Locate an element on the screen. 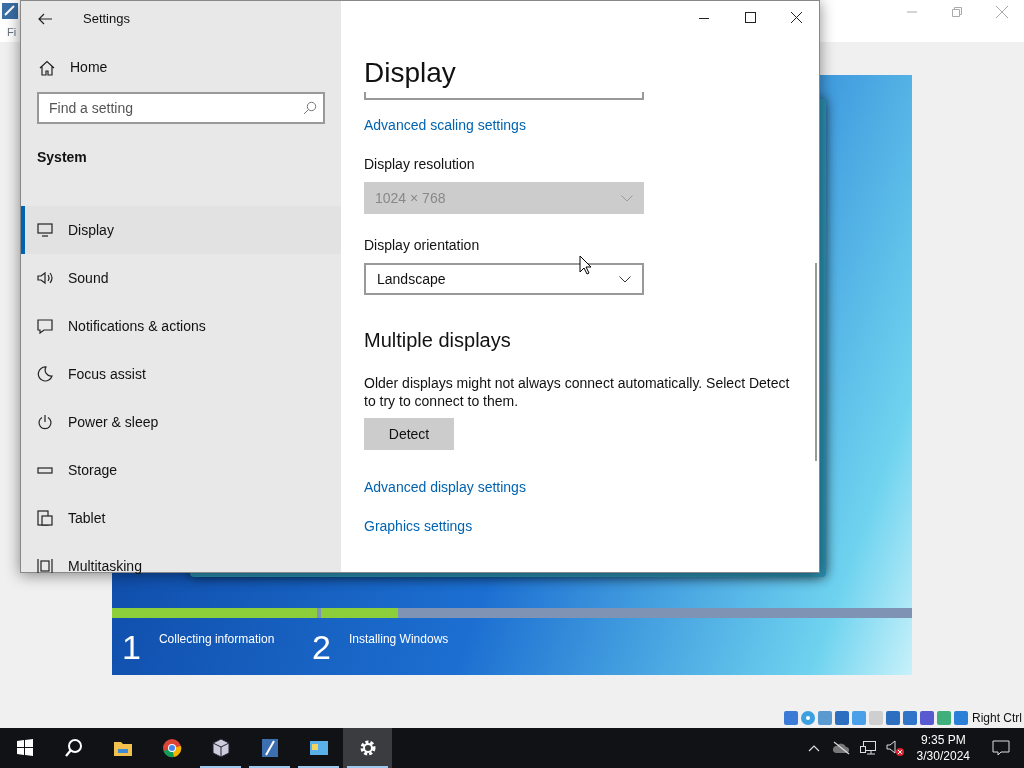 Image resolution: width=1024 pixels, height=768 pixels. field-label: Display orientation is located at coordinates (422, 245).